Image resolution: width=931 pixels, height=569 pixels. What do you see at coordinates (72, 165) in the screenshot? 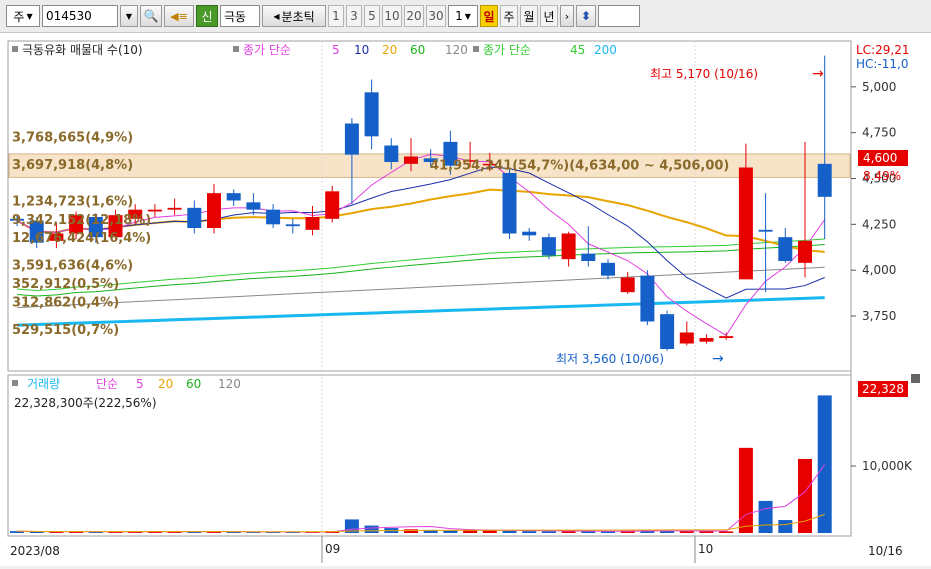
I see `volume-profile-label: 3,697,918(4,8%)` at bounding box center [72, 165].